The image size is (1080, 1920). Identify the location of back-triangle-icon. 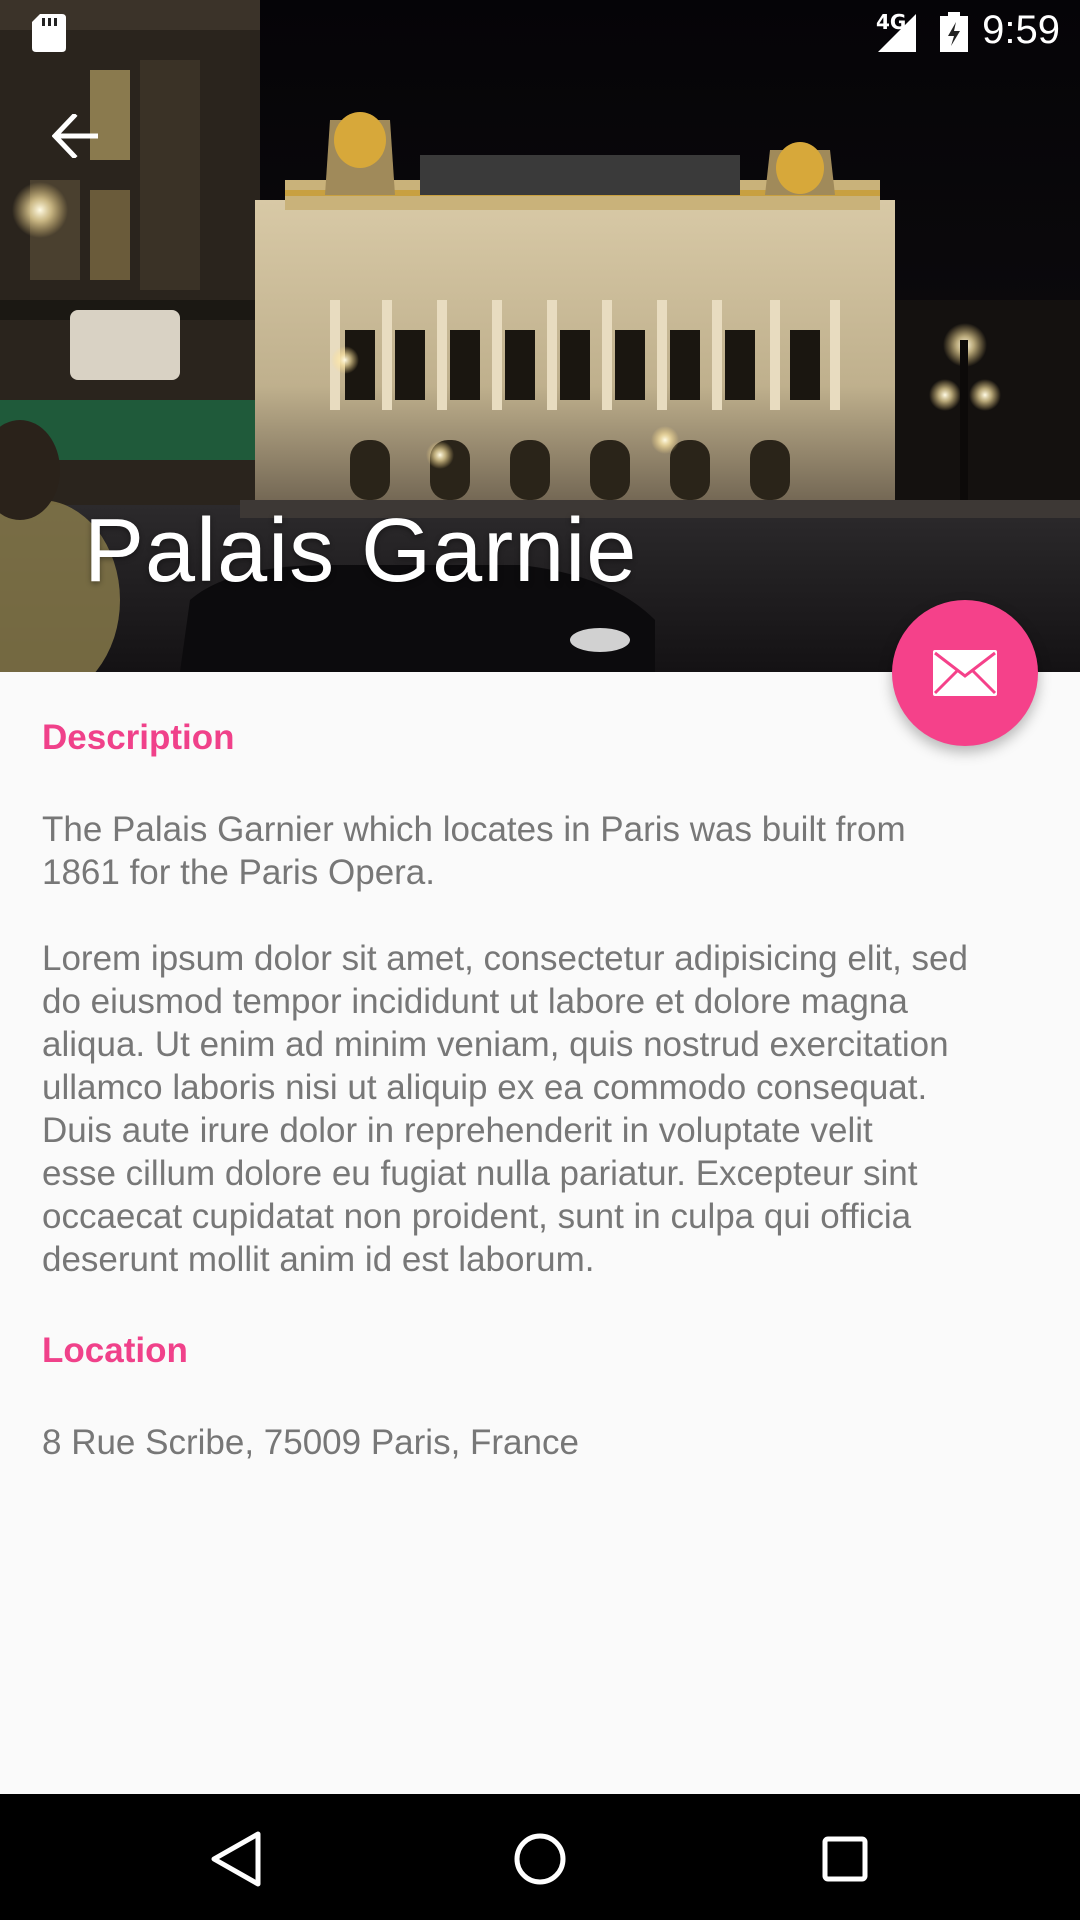
(235, 1859).